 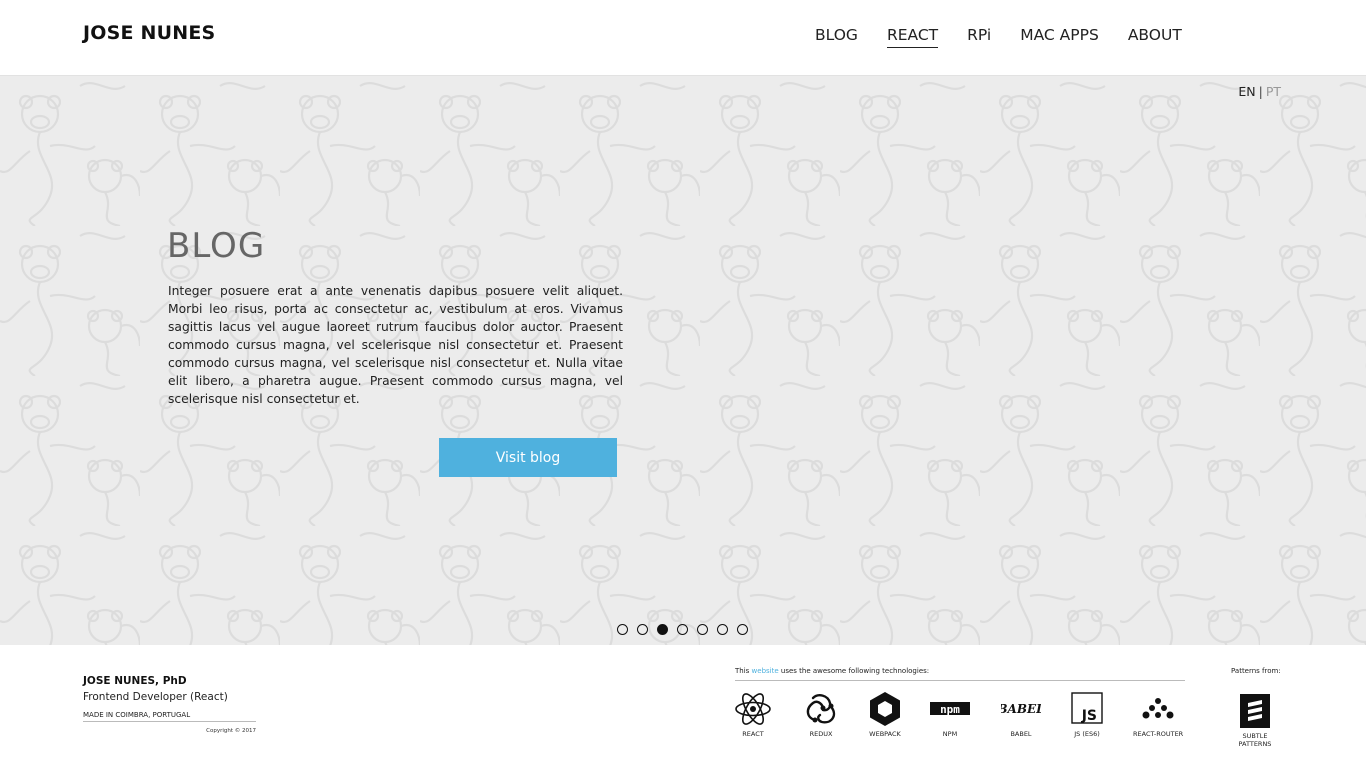 I want to click on svg-text: JS, so click(x=1089, y=716).